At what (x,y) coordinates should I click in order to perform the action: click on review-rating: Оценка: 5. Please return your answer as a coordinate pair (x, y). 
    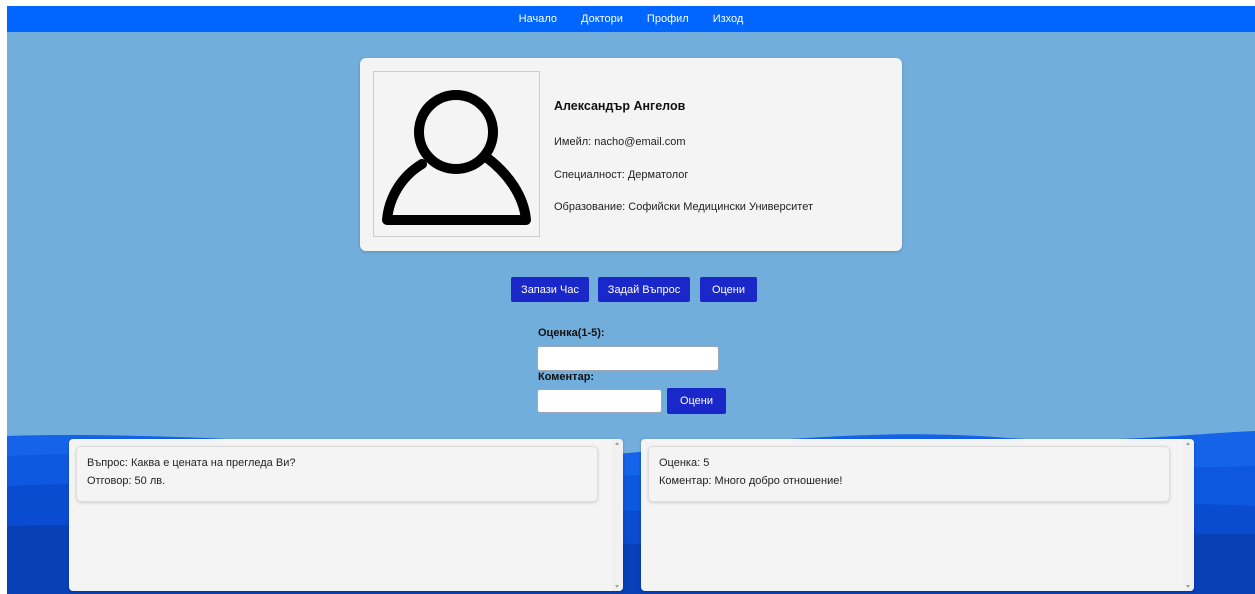
    Looking at the image, I should click on (684, 463).